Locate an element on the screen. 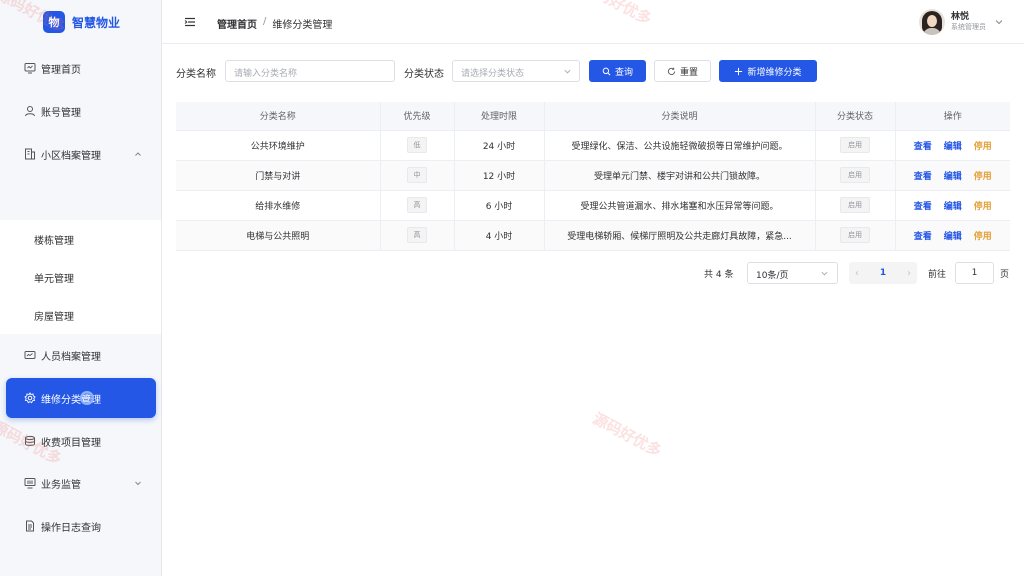 The image size is (1024, 576). column-header: 操作 is located at coordinates (952, 116).